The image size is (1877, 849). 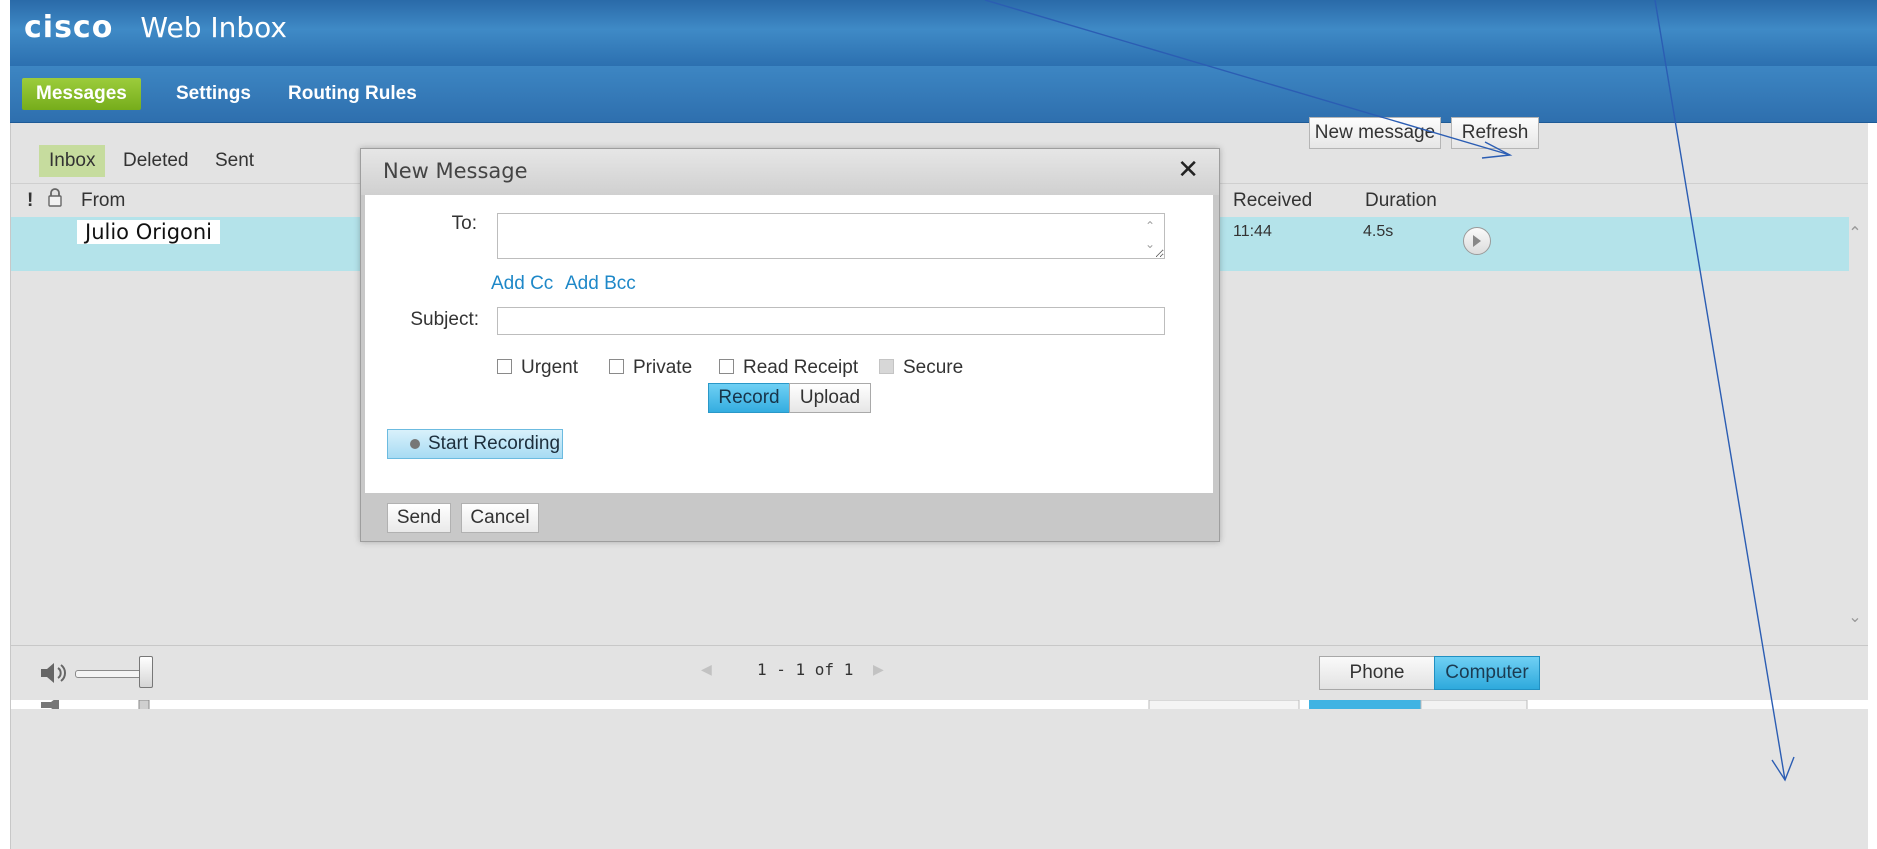 I want to click on private-checkbox-box, so click(x=616, y=366).